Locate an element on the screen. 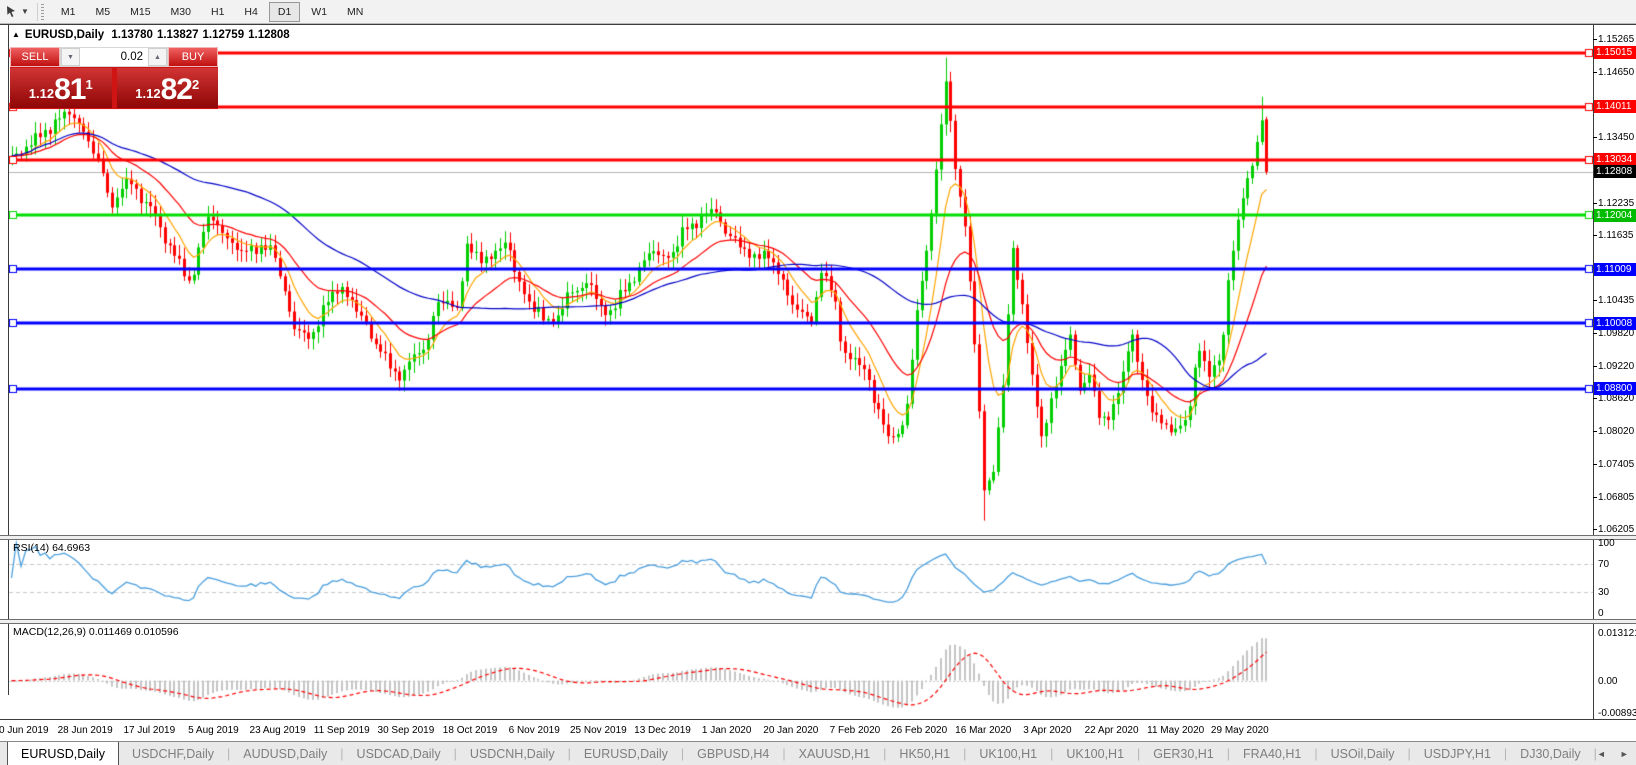  chart-tab-usdcad-daily: USDCAD,Daily is located at coordinates (399, 753).